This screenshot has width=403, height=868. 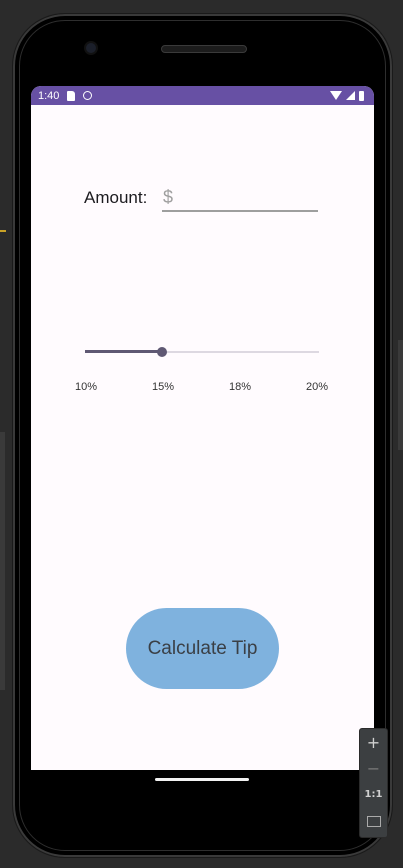 I want to click on amount-field, so click(x=240, y=198).